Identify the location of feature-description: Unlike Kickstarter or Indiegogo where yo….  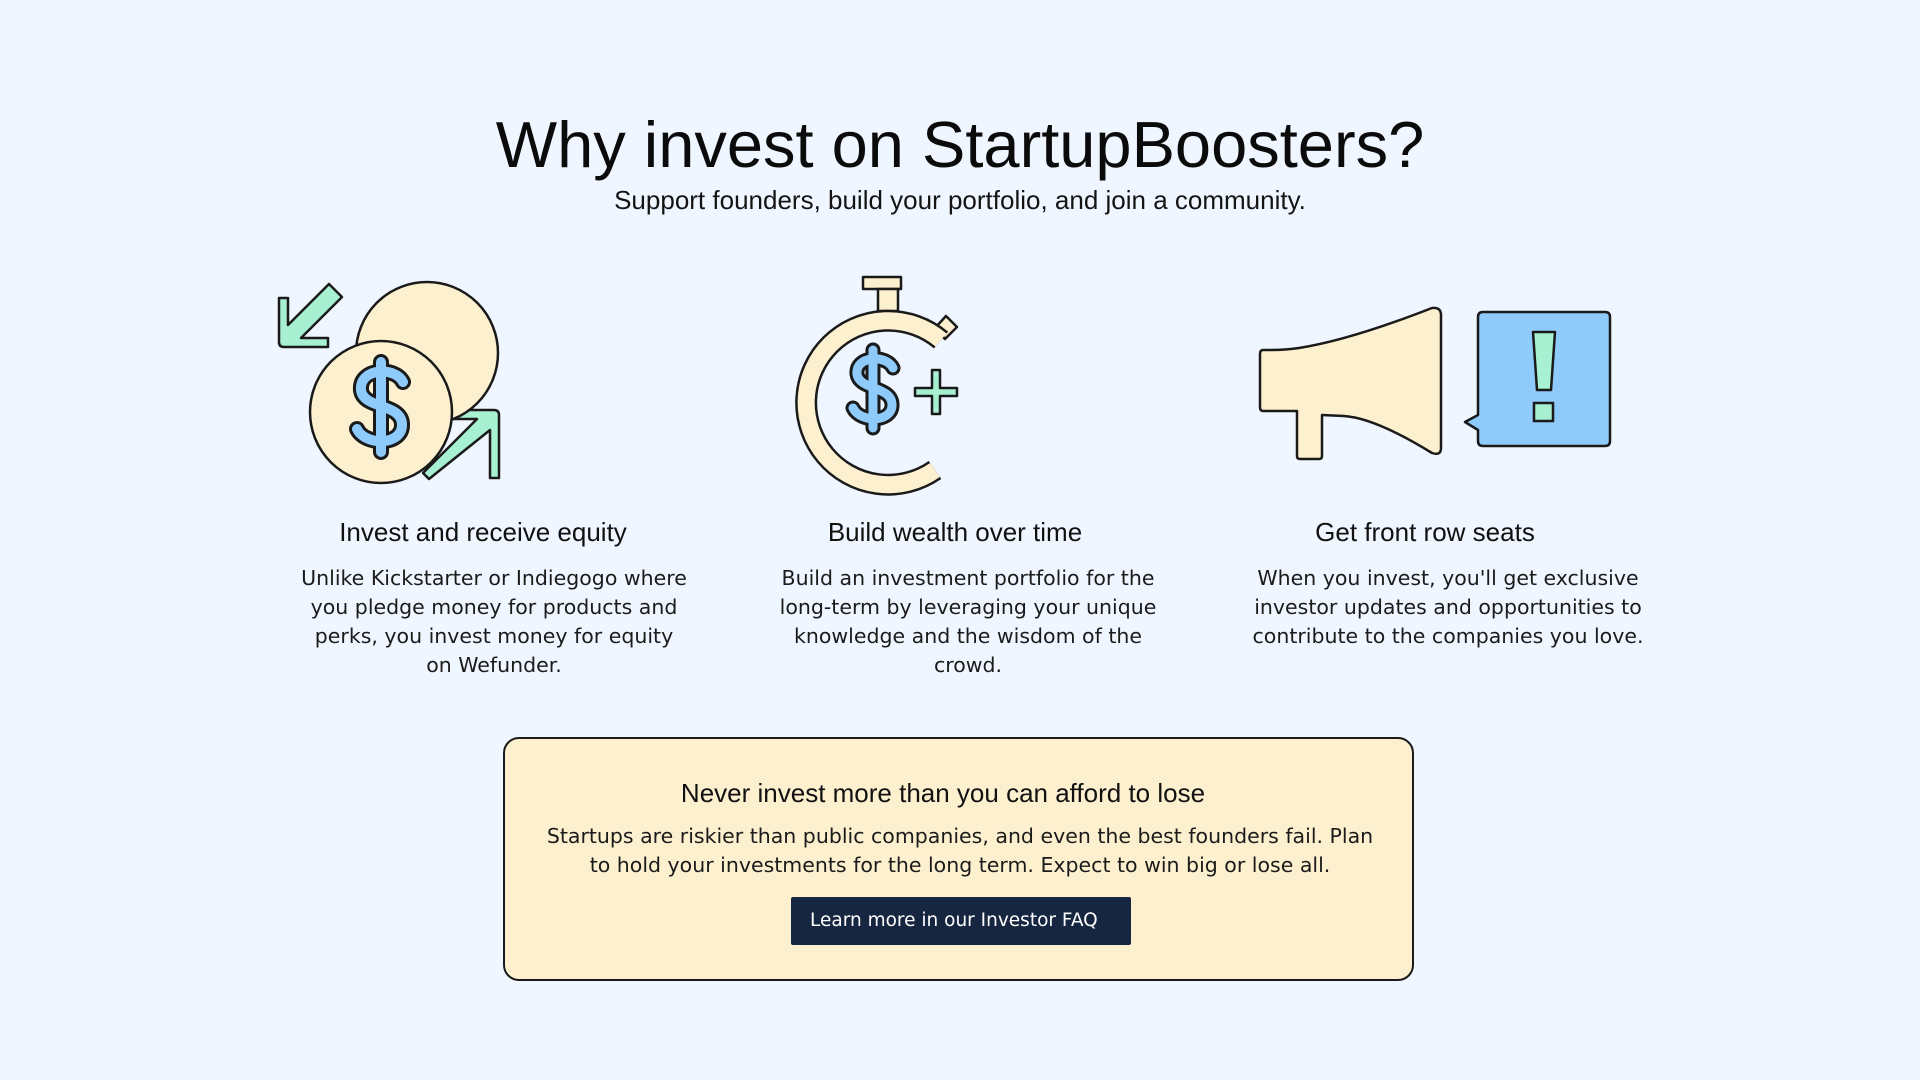
(494, 621).